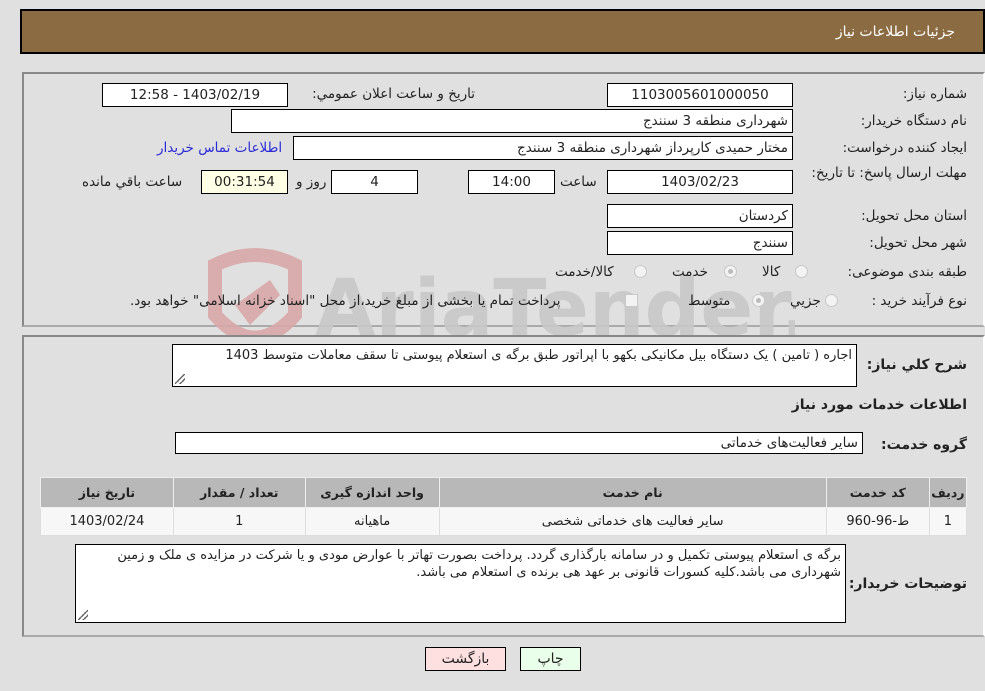 The image size is (985, 691). Describe the element at coordinates (948, 492) in the screenshot. I see `col-header-row-number: رديف` at that location.